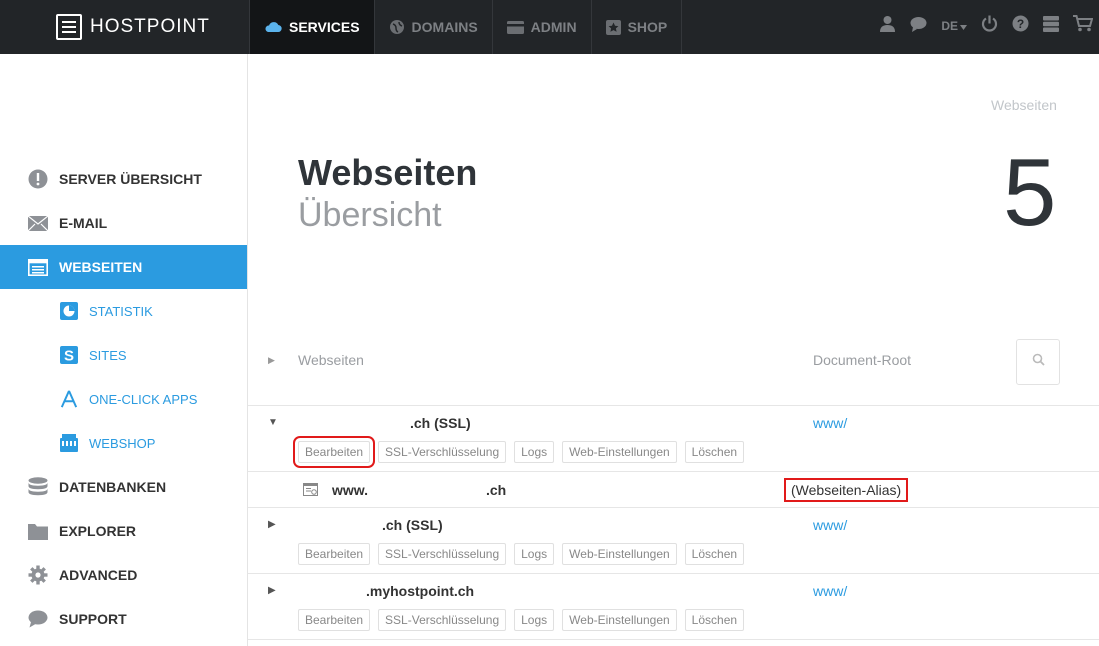 The width and height of the screenshot is (1099, 646). Describe the element at coordinates (1083, 26) in the screenshot. I see `cart-icon` at that location.